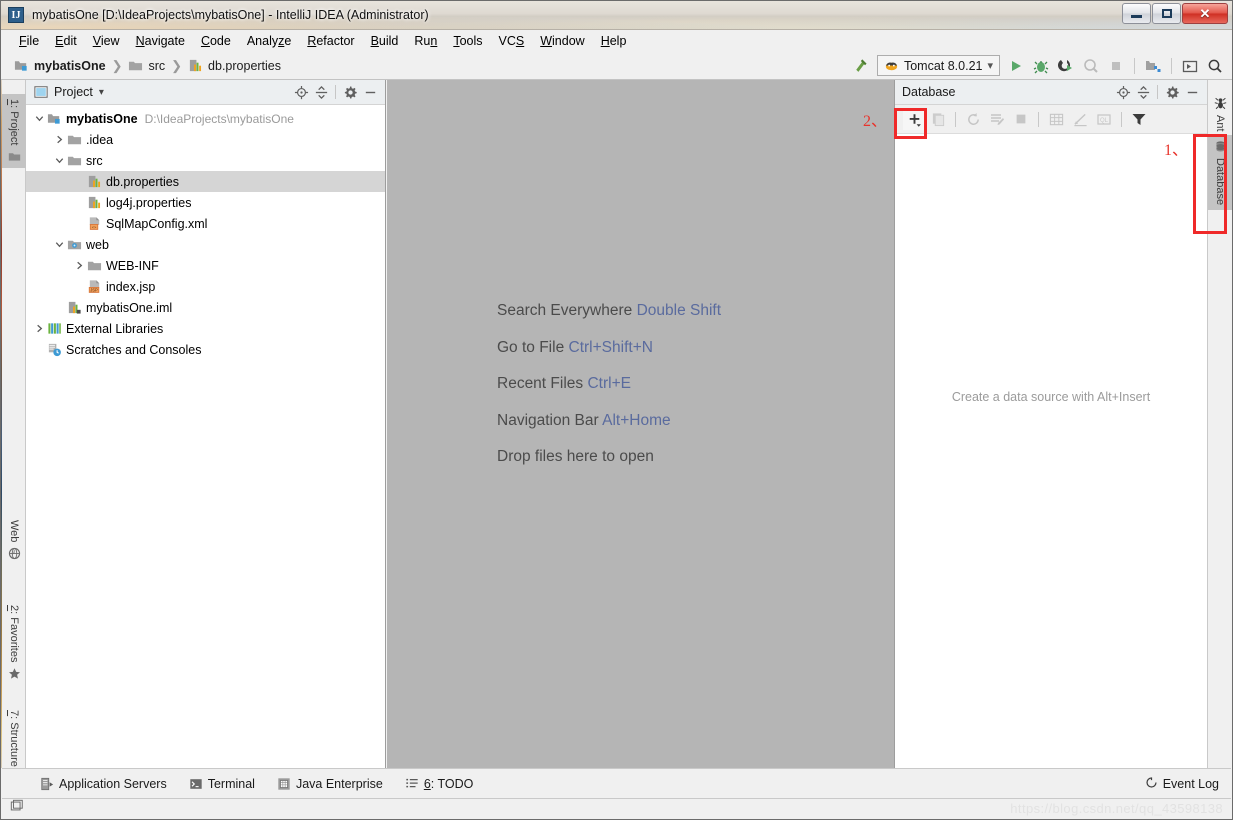 The width and height of the screenshot is (1233, 820). I want to click on tree-node-web: web, so click(205, 244).